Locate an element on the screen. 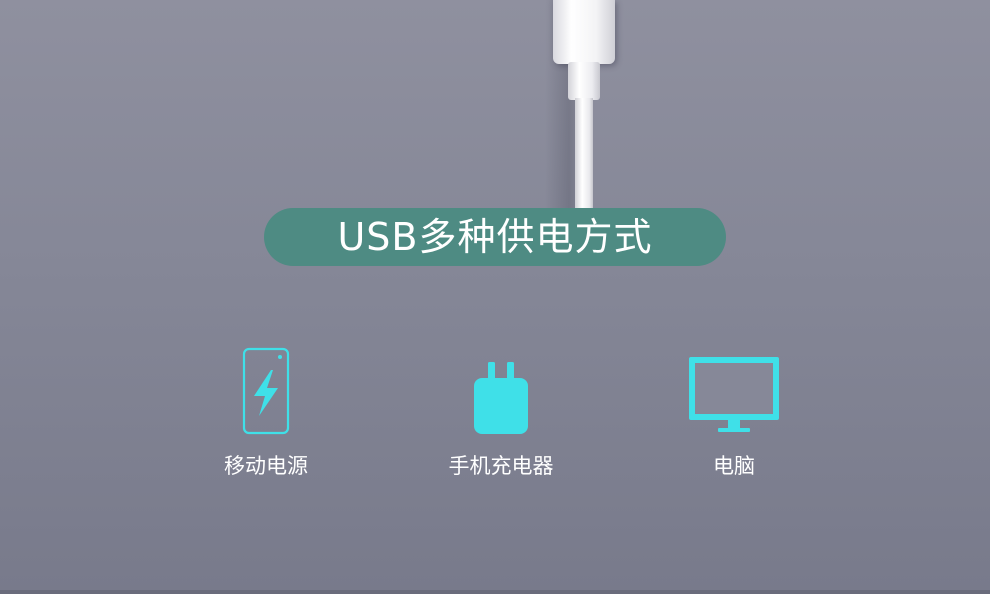  power-option-power-bank: 移动电源 is located at coordinates (266, 421).